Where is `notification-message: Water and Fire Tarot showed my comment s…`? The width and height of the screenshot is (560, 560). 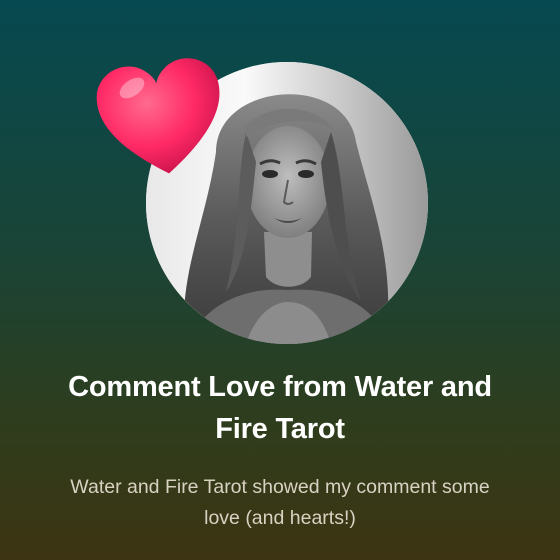 notification-message: Water and Fire Tarot showed my comment s… is located at coordinates (280, 502).